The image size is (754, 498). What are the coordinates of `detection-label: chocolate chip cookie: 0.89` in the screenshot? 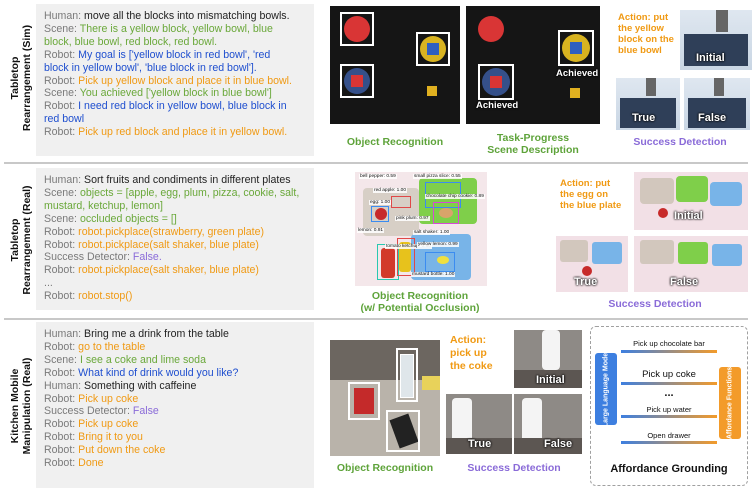 It's located at (455, 196).